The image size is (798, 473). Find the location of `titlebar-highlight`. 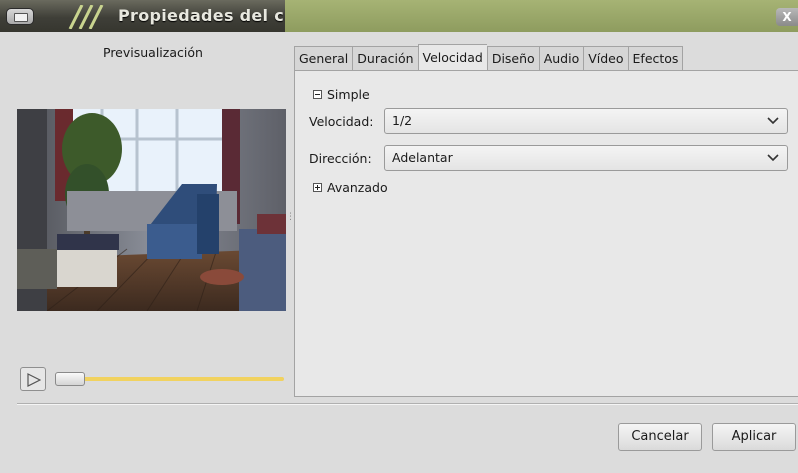

titlebar-highlight is located at coordinates (541, 16).